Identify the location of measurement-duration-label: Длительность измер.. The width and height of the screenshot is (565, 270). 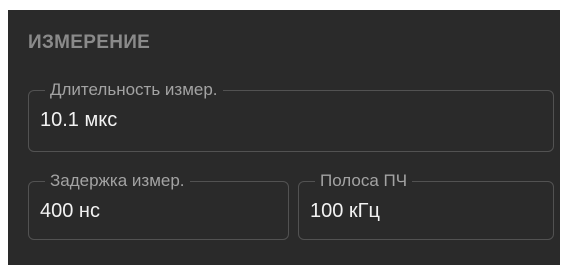
(134, 89).